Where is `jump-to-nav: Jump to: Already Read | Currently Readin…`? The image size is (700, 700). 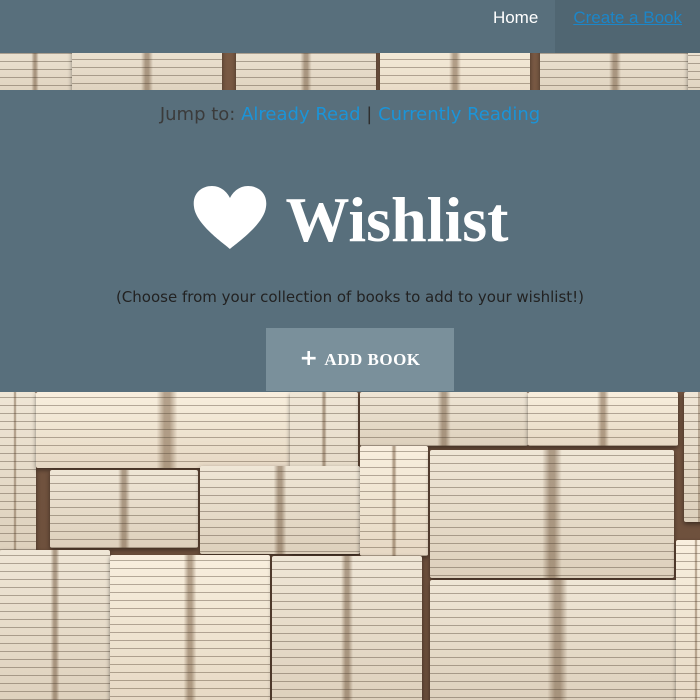
jump-to-nav: Jump to: Already Read | Currently Readin… is located at coordinates (350, 114).